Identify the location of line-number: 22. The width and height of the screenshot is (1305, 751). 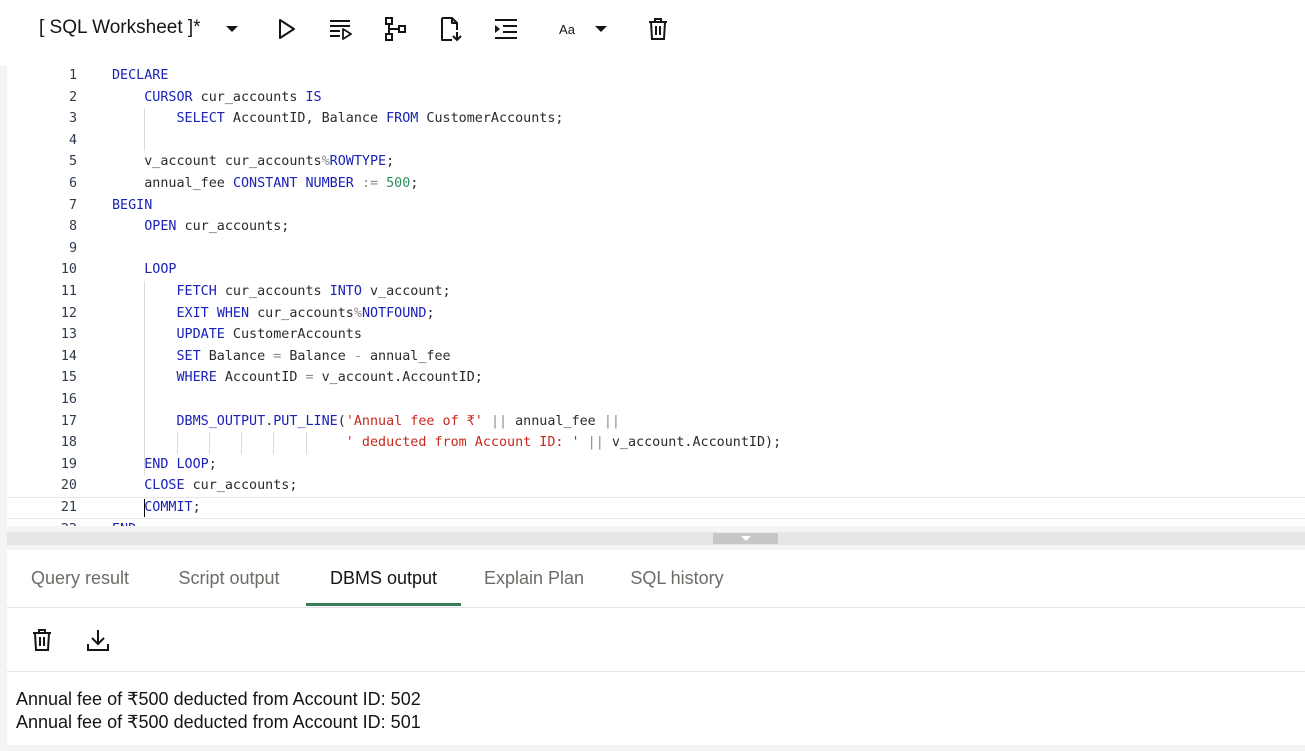
(42, 522).